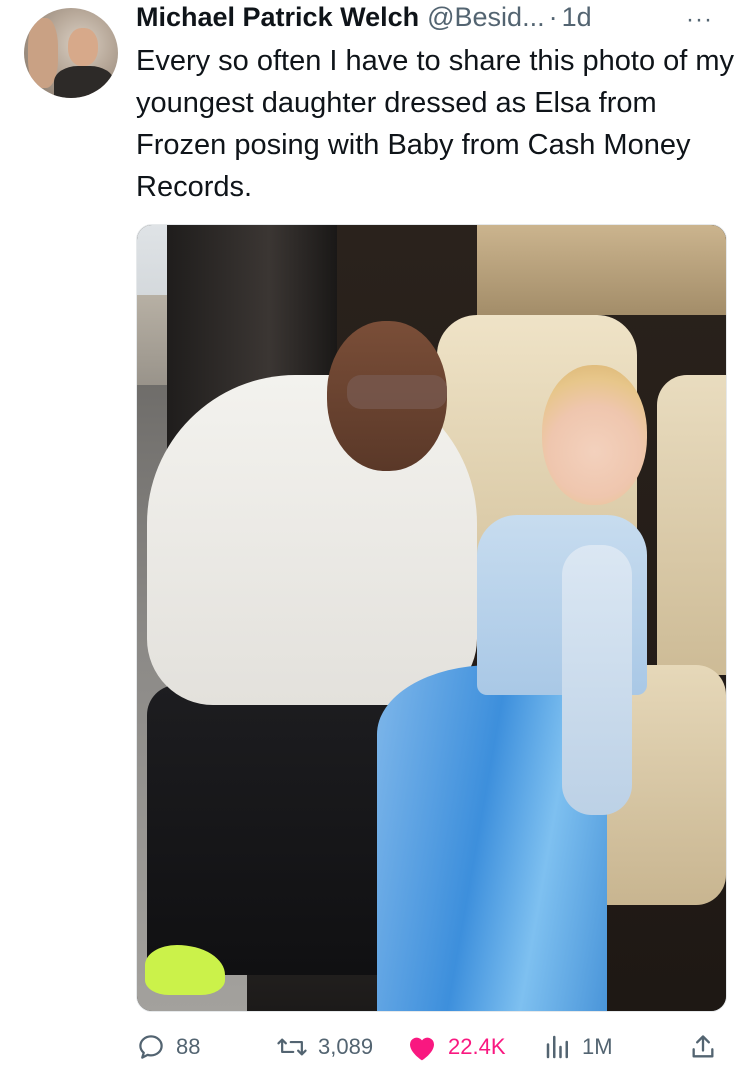 This screenshot has width=750, height=1073. Describe the element at coordinates (601, 270) in the screenshot. I see `photo-van-ceiling` at that location.